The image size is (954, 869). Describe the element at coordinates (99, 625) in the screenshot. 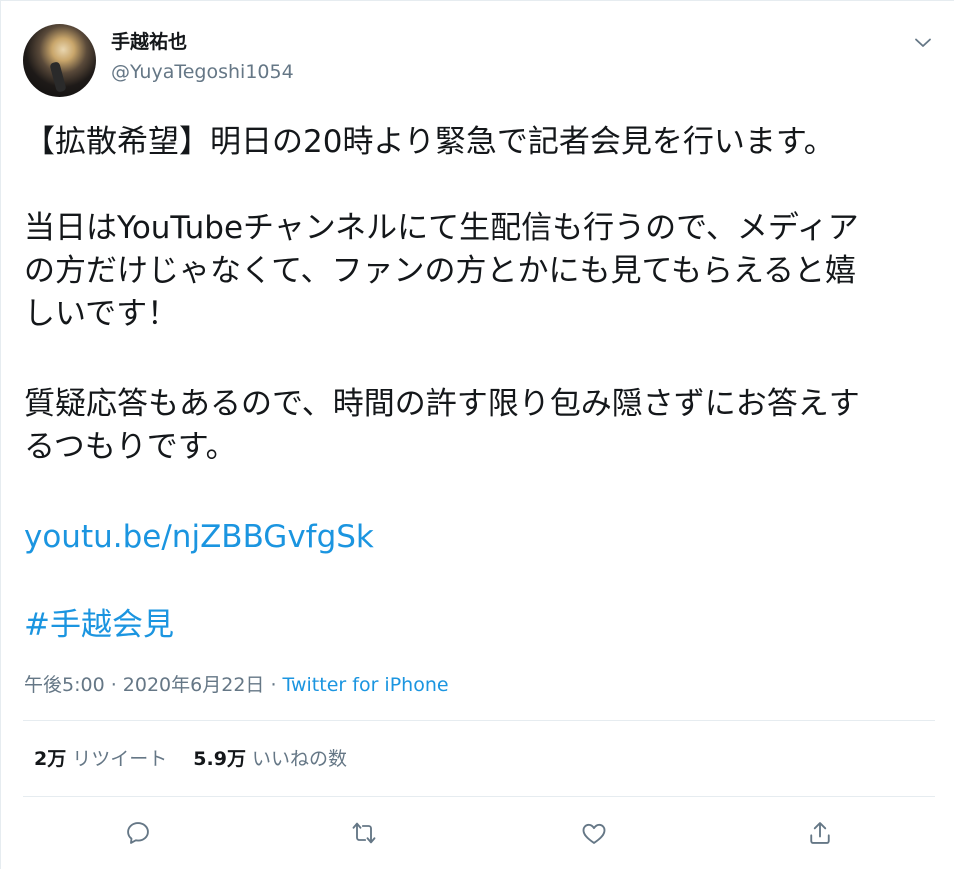

I see `hashtag-link: #手越会見` at that location.